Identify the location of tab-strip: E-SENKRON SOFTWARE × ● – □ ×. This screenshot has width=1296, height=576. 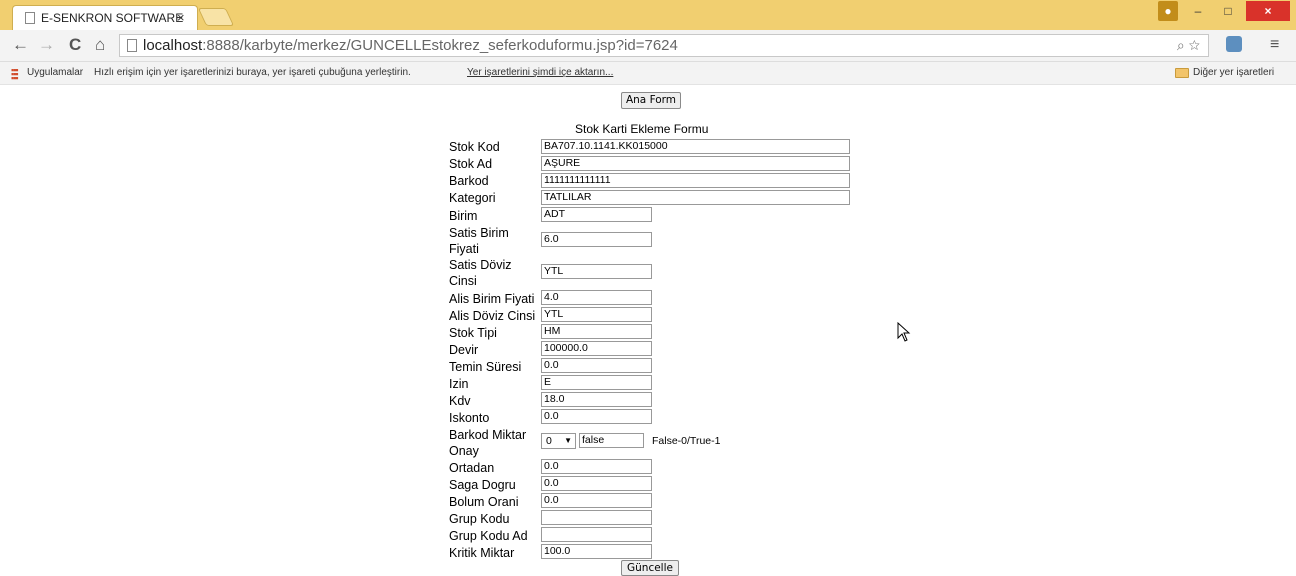
(648, 15).